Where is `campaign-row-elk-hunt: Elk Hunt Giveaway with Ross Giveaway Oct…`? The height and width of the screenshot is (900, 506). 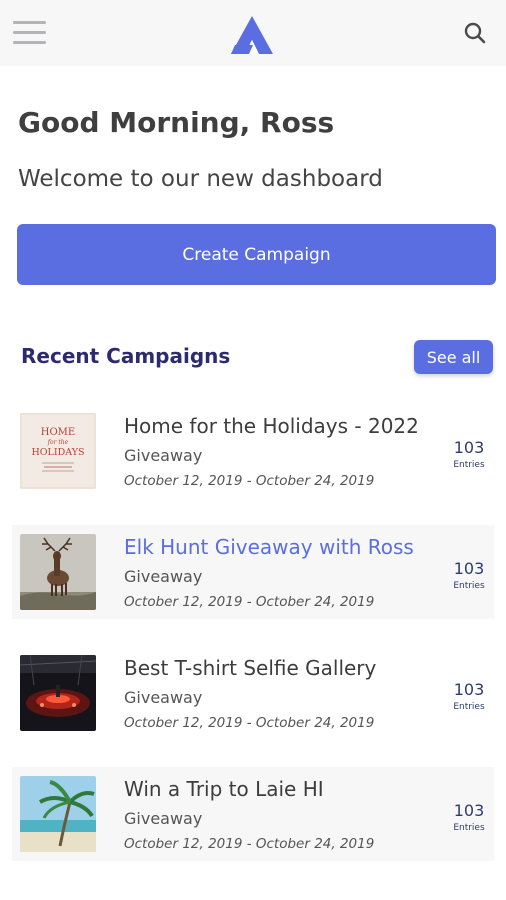
campaign-row-elk-hunt: Elk Hunt Giveaway with Ross Giveaway Oct… is located at coordinates (253, 572).